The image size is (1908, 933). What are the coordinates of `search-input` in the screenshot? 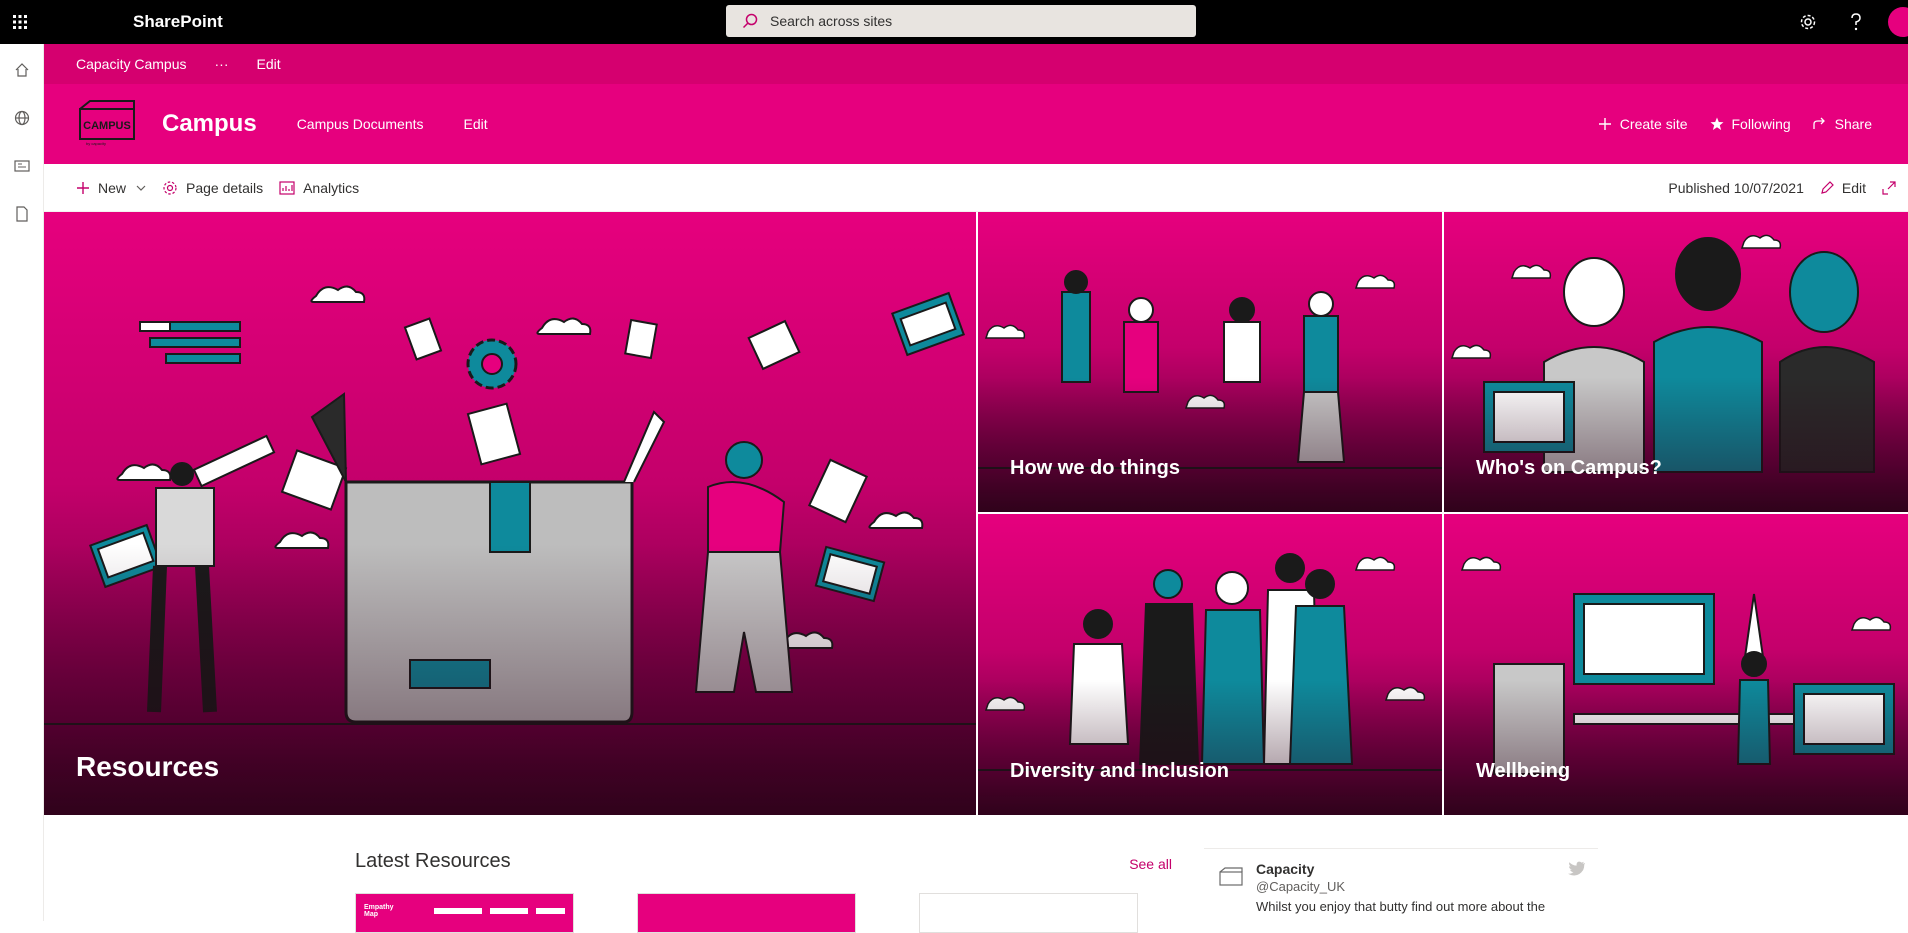 It's located at (970, 21).